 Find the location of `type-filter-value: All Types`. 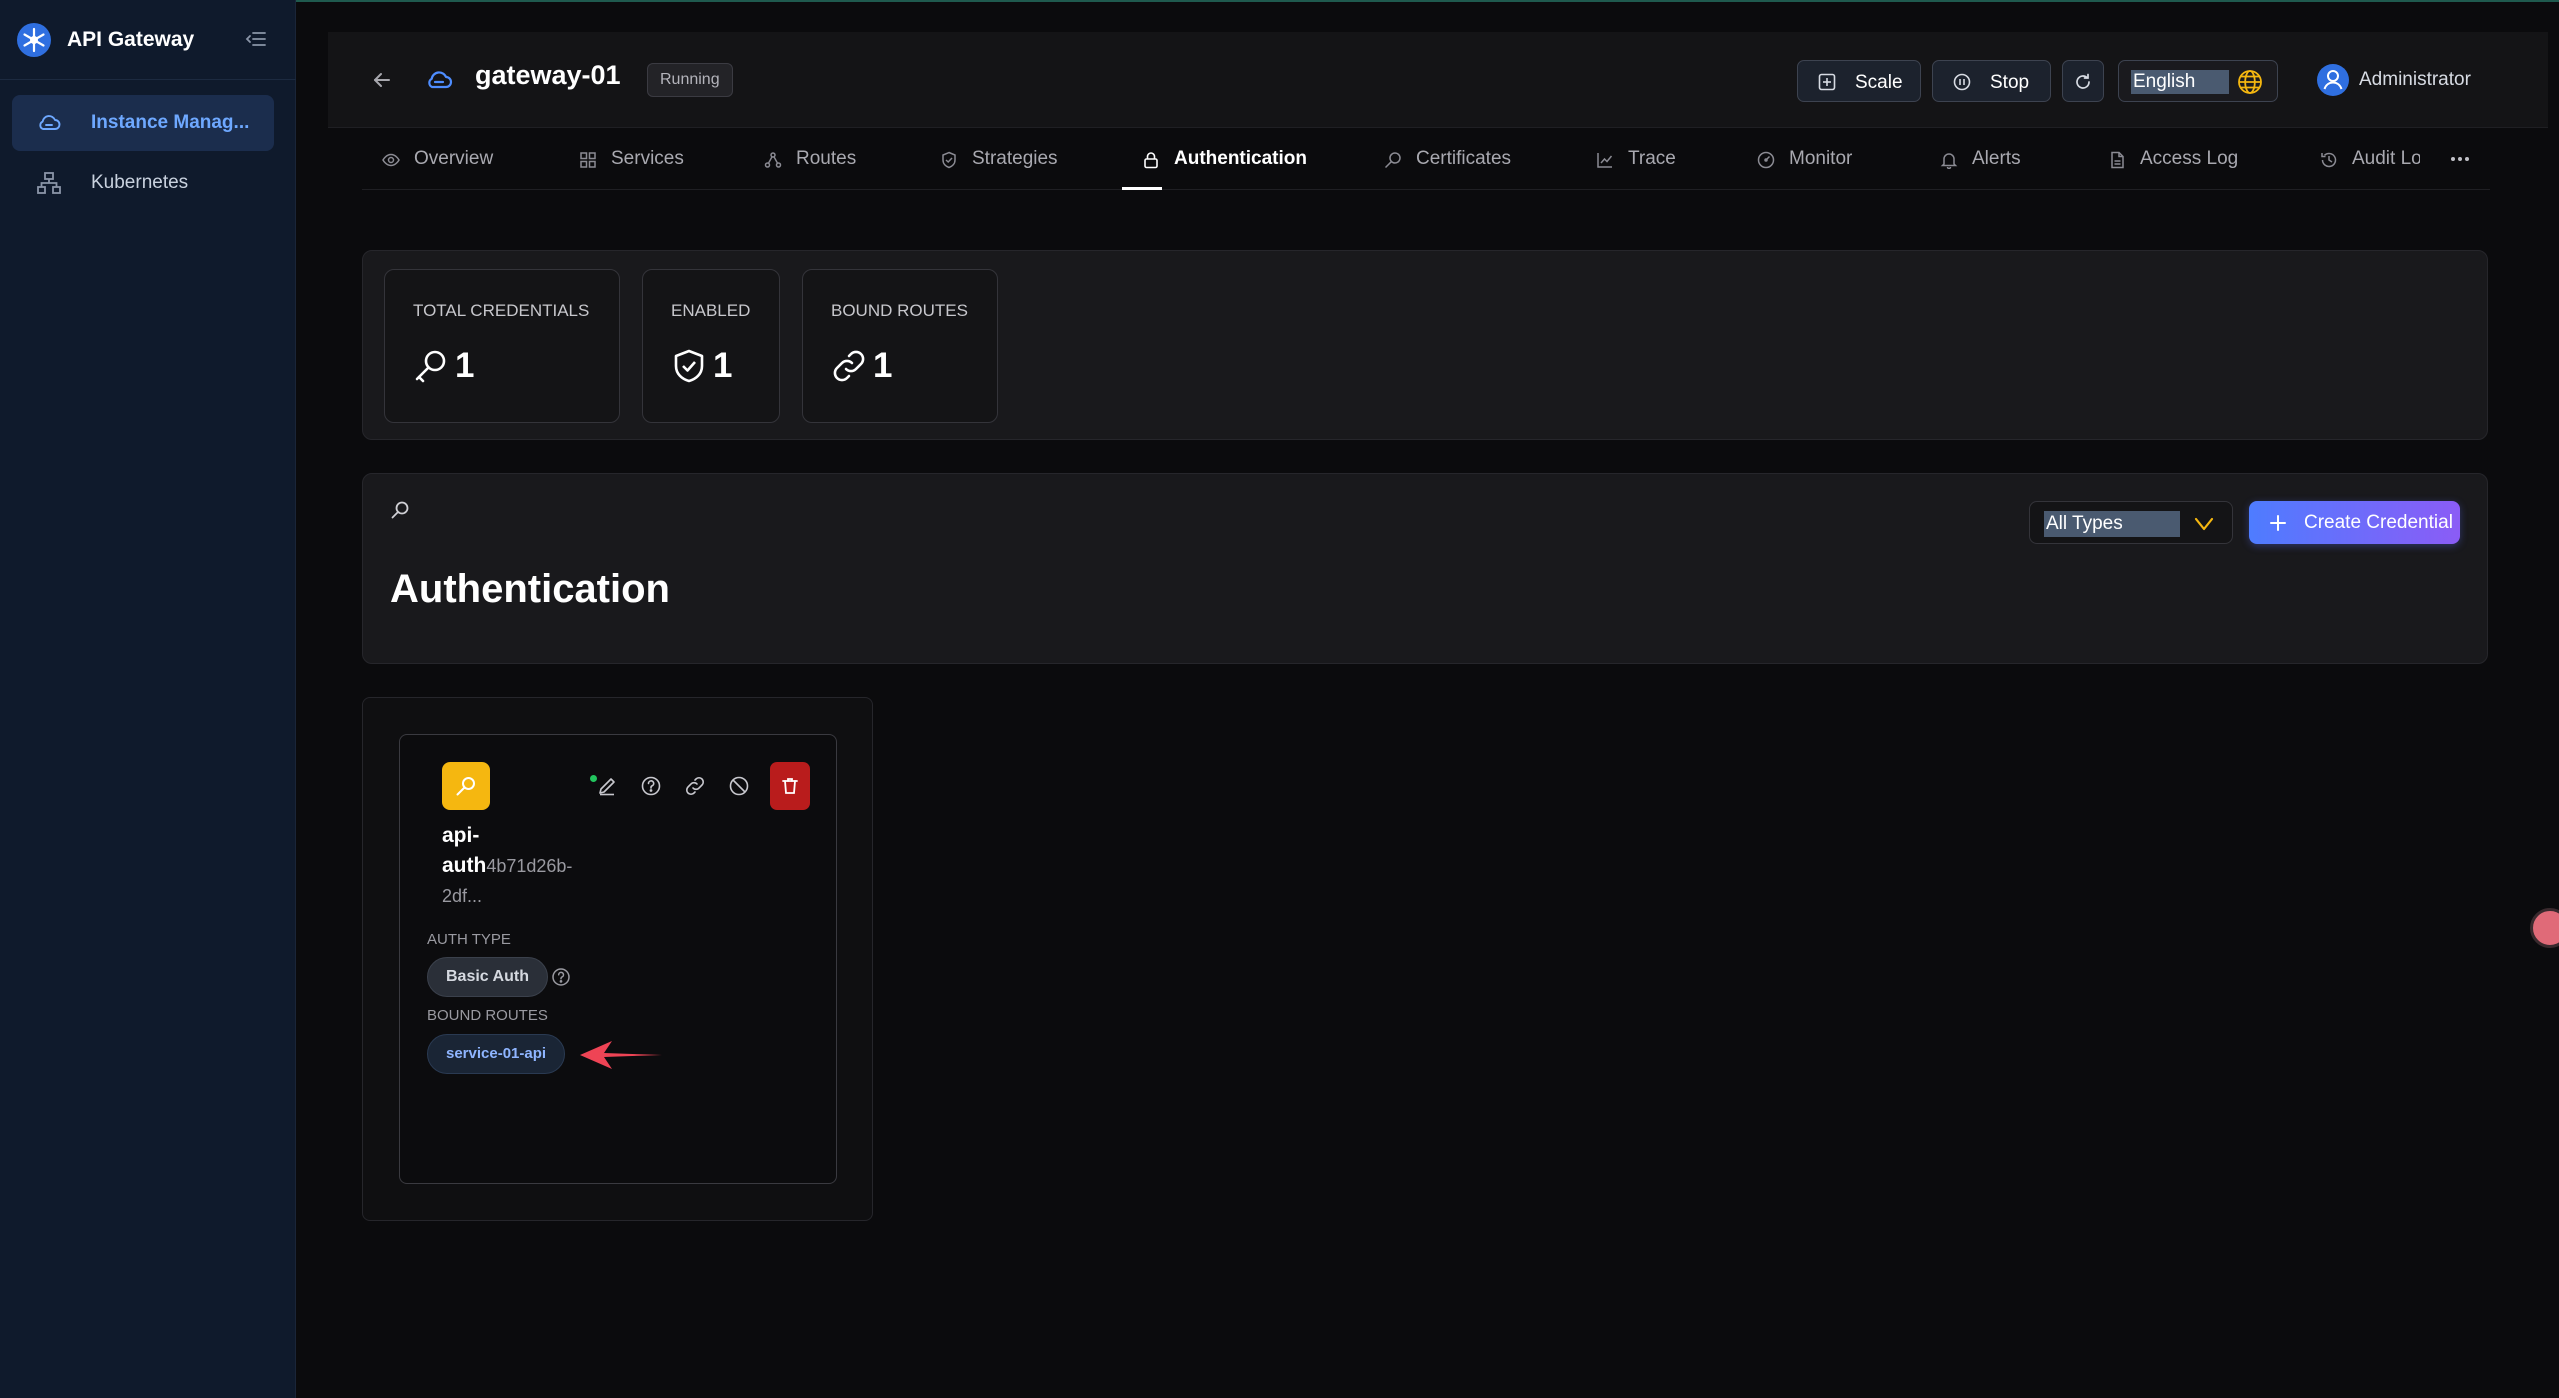

type-filter-value: All Types is located at coordinates (2112, 524).